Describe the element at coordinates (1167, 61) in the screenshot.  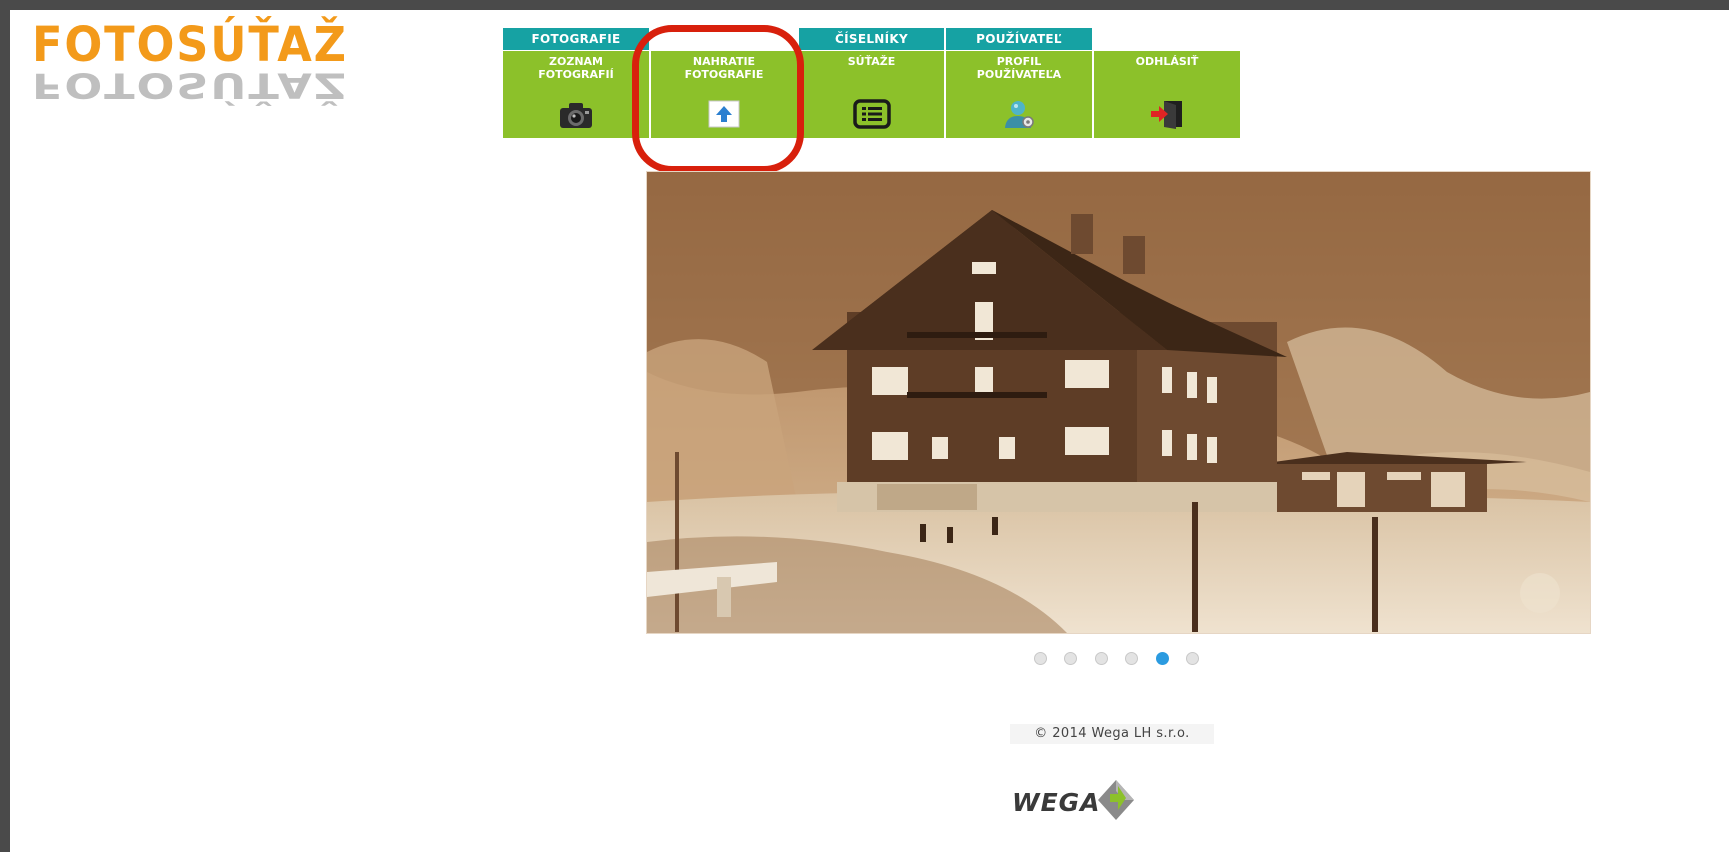
I see `nav-item-label: ODHLÁSIŤ` at that location.